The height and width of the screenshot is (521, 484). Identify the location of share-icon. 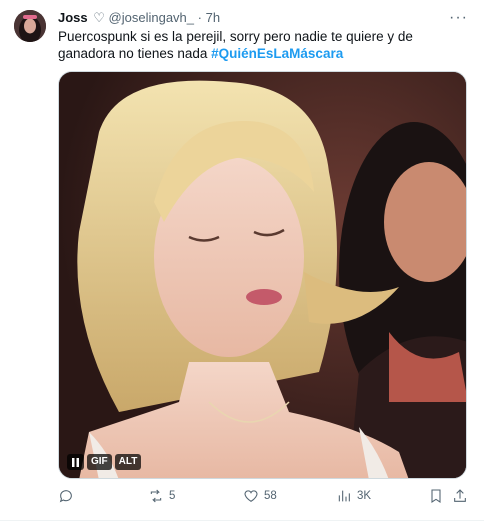
(460, 495).